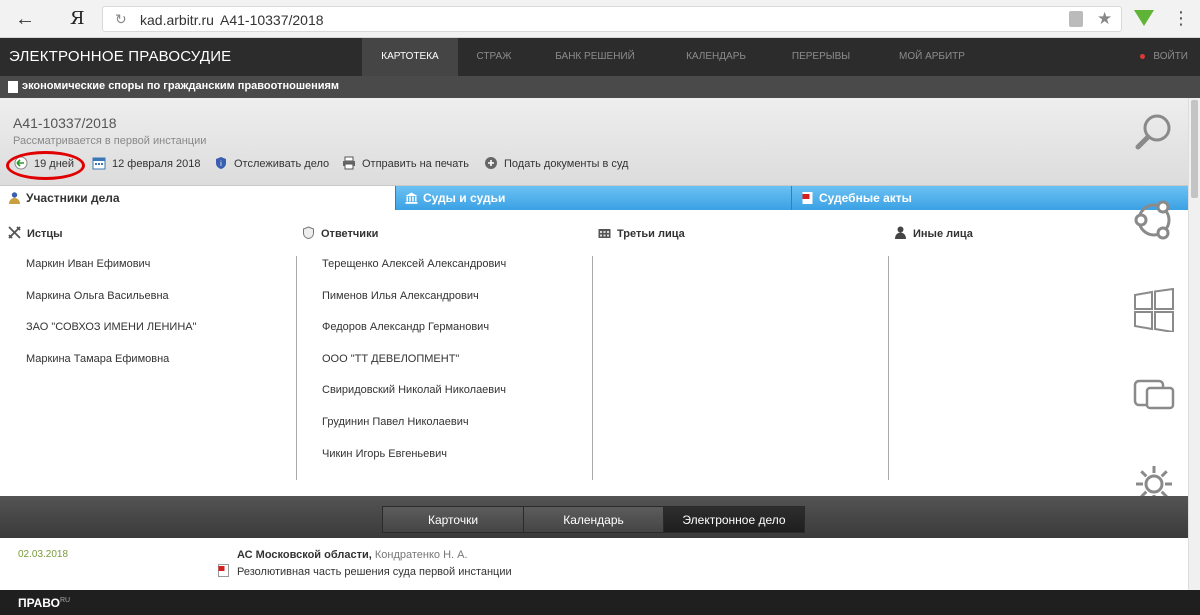 This screenshot has width=1200, height=615. I want to click on pravo-logo: ПРАВОRU, so click(44, 603).